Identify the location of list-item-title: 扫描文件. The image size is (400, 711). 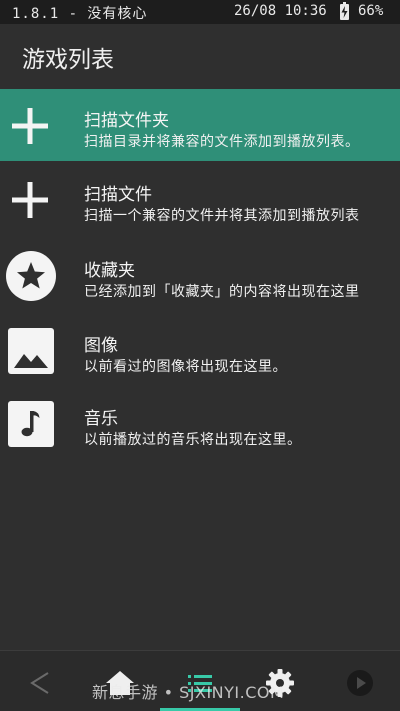
(118, 195).